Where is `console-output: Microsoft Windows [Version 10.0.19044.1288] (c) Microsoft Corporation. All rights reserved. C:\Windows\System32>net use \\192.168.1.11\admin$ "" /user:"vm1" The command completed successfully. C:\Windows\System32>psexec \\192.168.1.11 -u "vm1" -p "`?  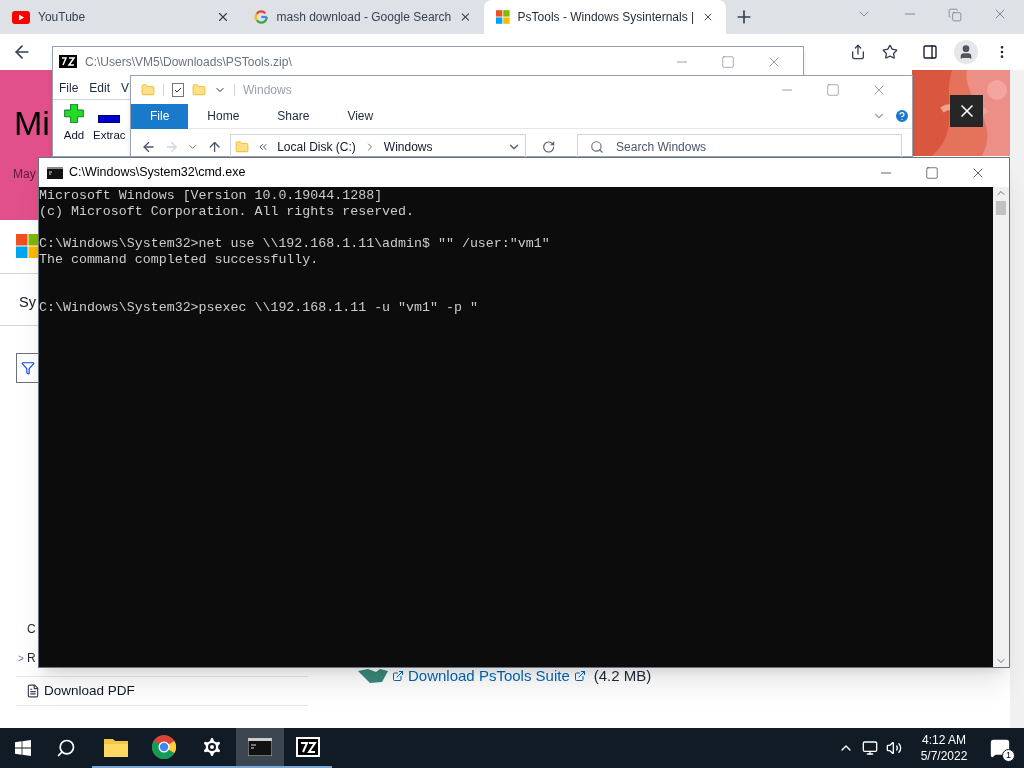 console-output: Microsoft Windows [Version 10.0.19044.1288] (c) Microsoft Corporation. All rights reserved. C:\Windows\System32>net use \\192.168.1.11\admin$ "" /user:"vm1" The command completed successfully. C:\Windows\System32>psexec \\192.168.1.11 -u "vm1" -p " is located at coordinates (295, 252).